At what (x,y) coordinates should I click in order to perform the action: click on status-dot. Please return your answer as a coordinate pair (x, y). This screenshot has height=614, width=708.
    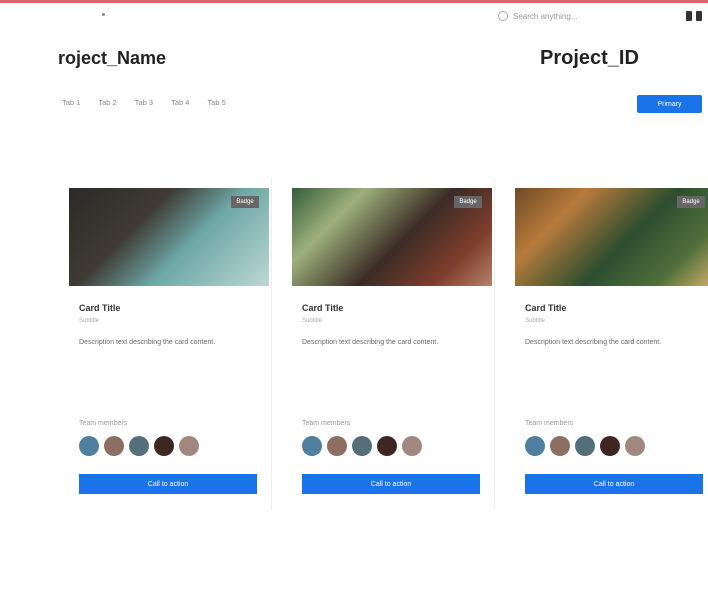
    Looking at the image, I should click on (103, 14).